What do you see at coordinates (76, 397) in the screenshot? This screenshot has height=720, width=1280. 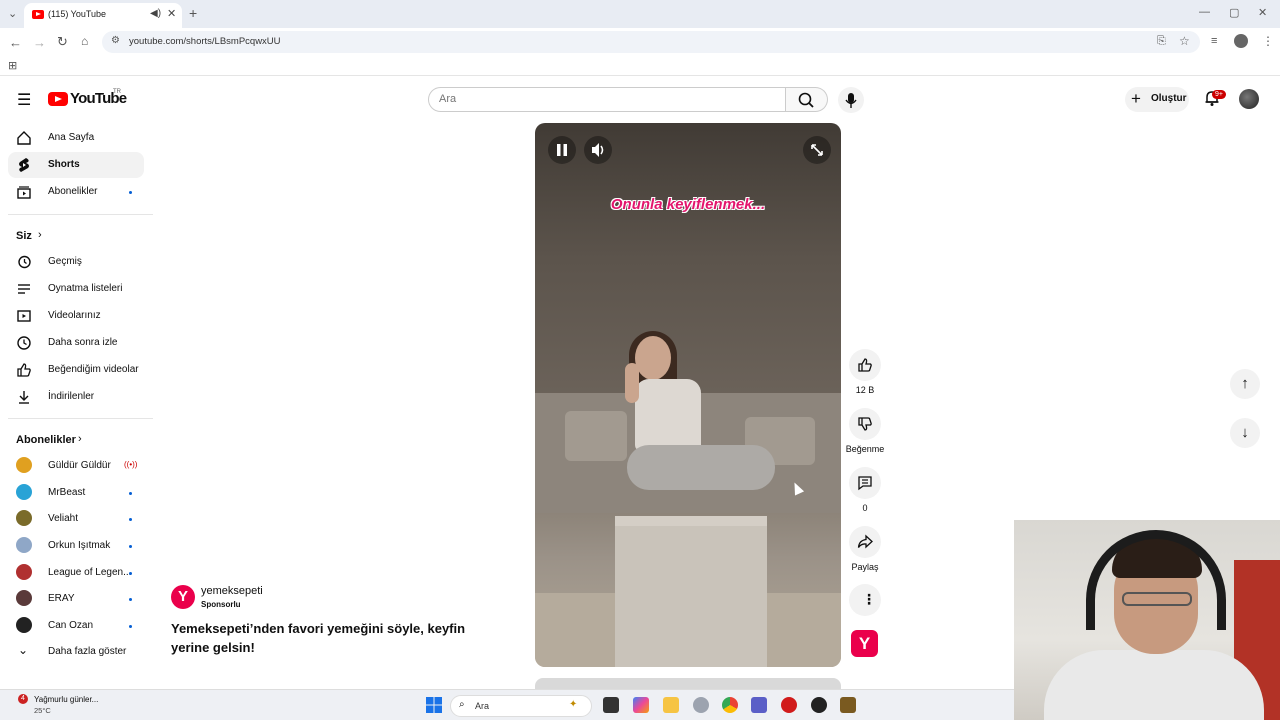 I see `sidebar-item-downloads: İndirilenler` at bounding box center [76, 397].